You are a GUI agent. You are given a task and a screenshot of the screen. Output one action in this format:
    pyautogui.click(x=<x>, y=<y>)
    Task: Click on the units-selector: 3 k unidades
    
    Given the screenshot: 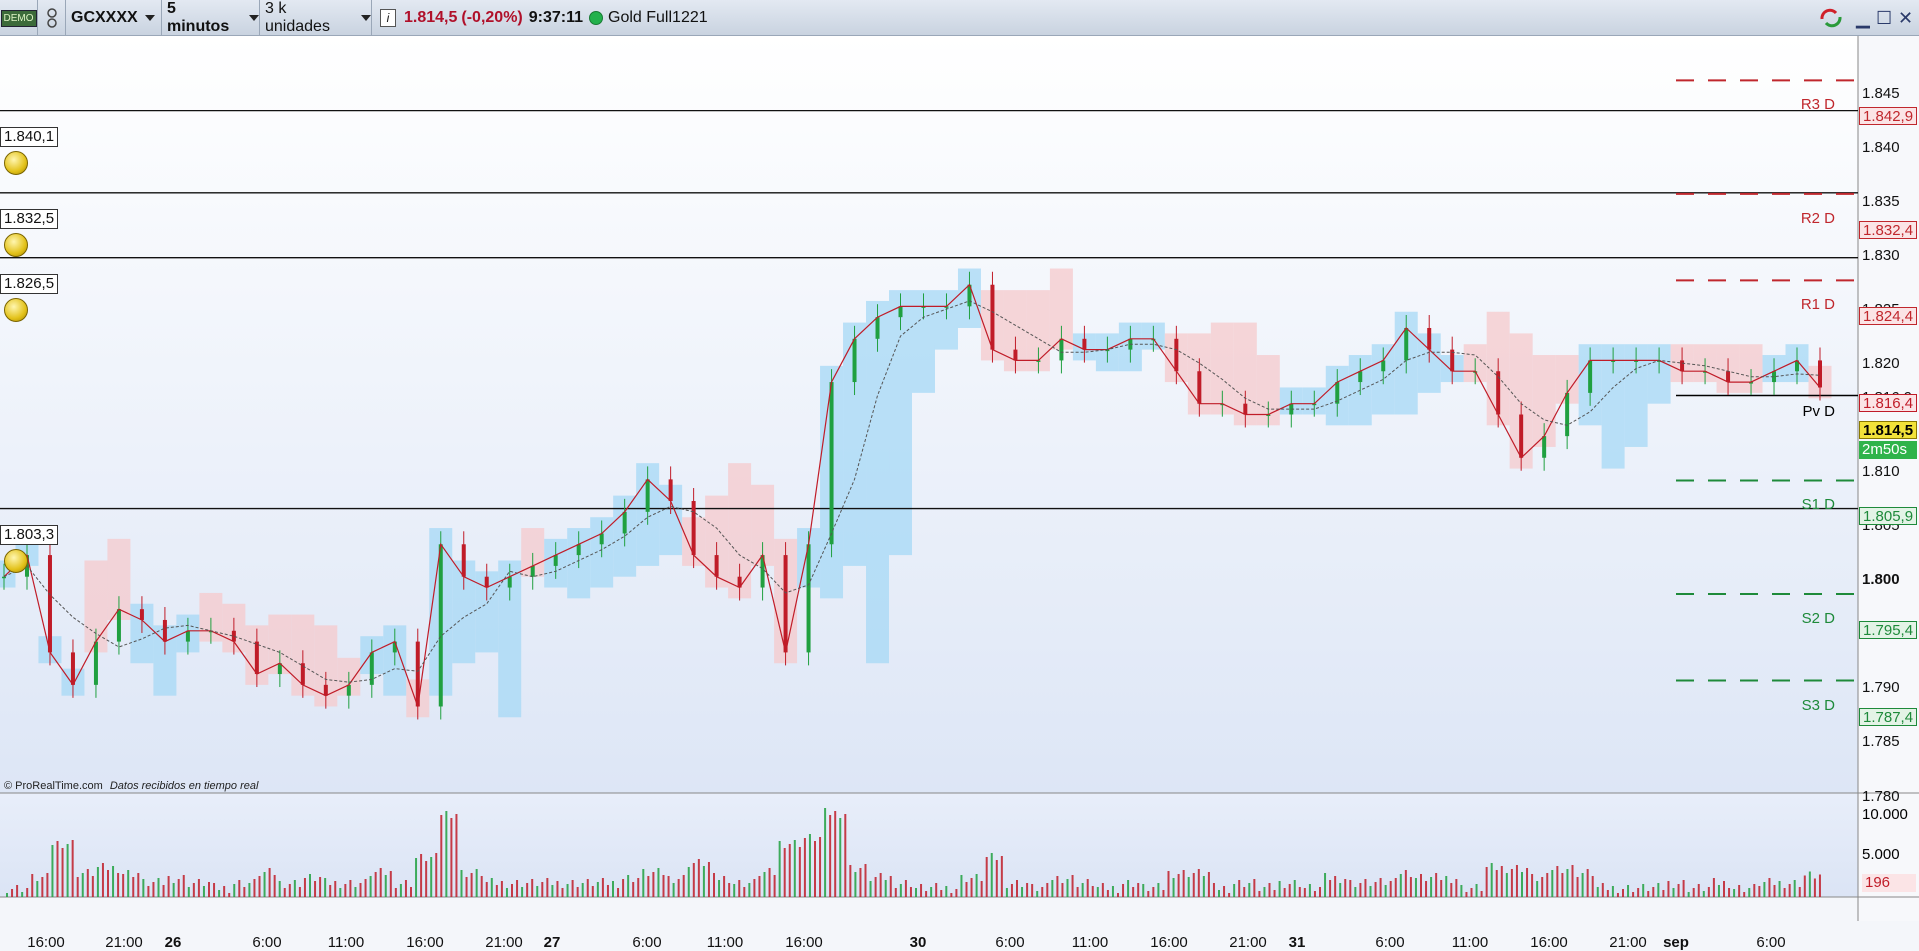 What is the action you would take?
    pyautogui.click(x=316, y=18)
    